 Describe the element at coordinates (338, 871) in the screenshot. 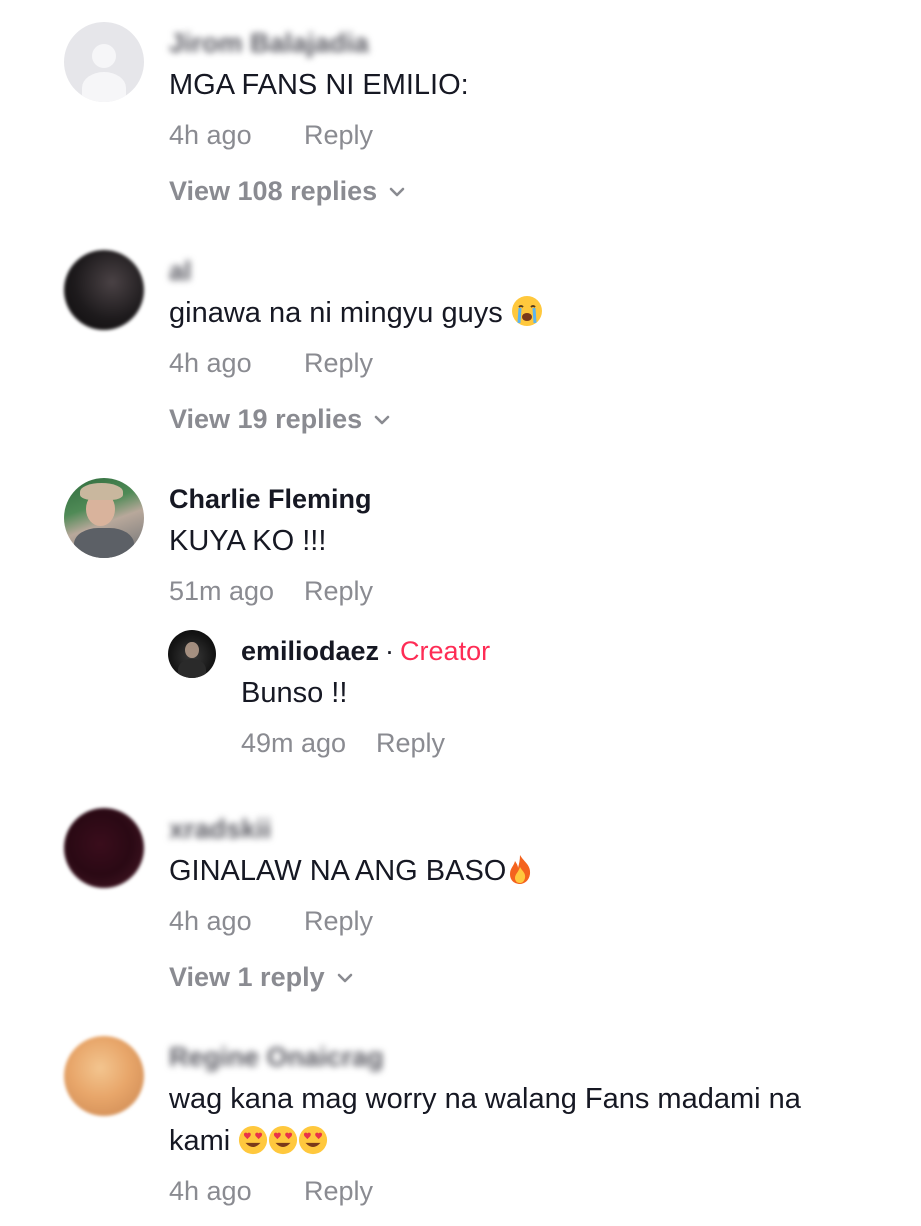

I see `comment-text-content: GINALAW NA ANG BASO` at that location.